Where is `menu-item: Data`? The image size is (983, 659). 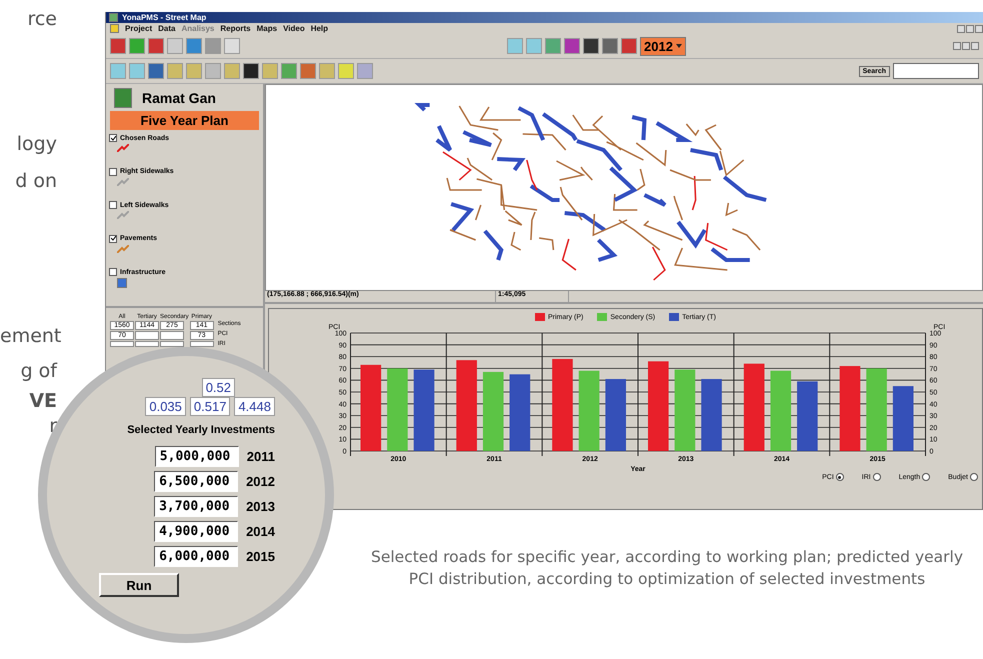 menu-item: Data is located at coordinates (167, 28).